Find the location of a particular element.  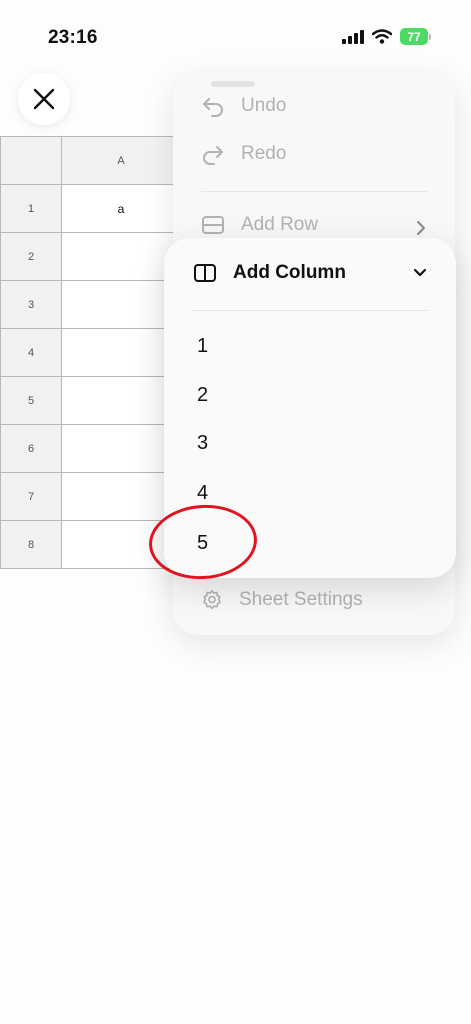

table-row: 3 is located at coordinates (90, 304).